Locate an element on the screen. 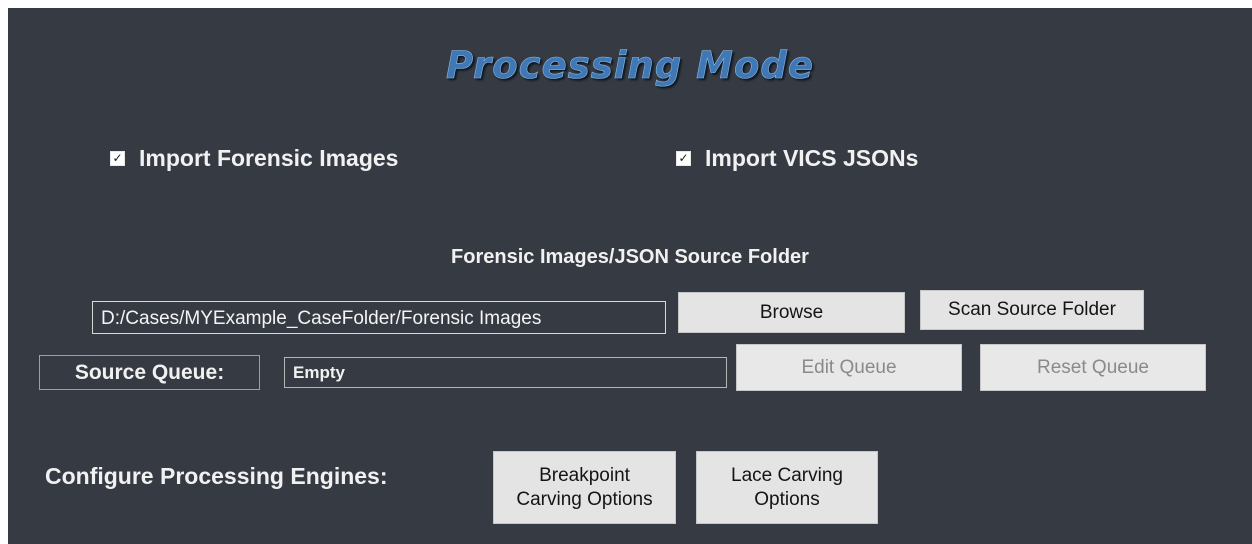 The height and width of the screenshot is (544, 1252). breakpoint-button-line-1: Breakpoint is located at coordinates (584, 475).